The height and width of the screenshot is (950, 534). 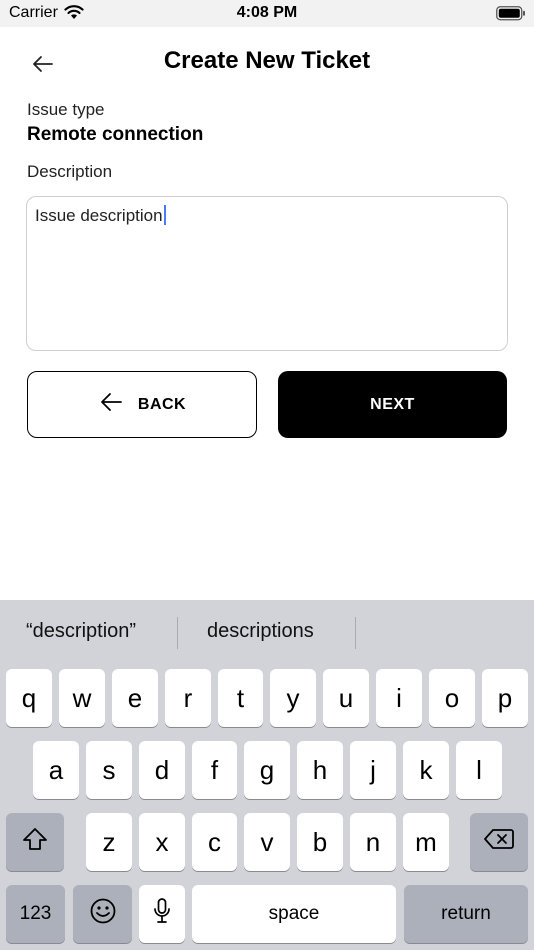 I want to click on key-m: m, so click(x=426, y=842).